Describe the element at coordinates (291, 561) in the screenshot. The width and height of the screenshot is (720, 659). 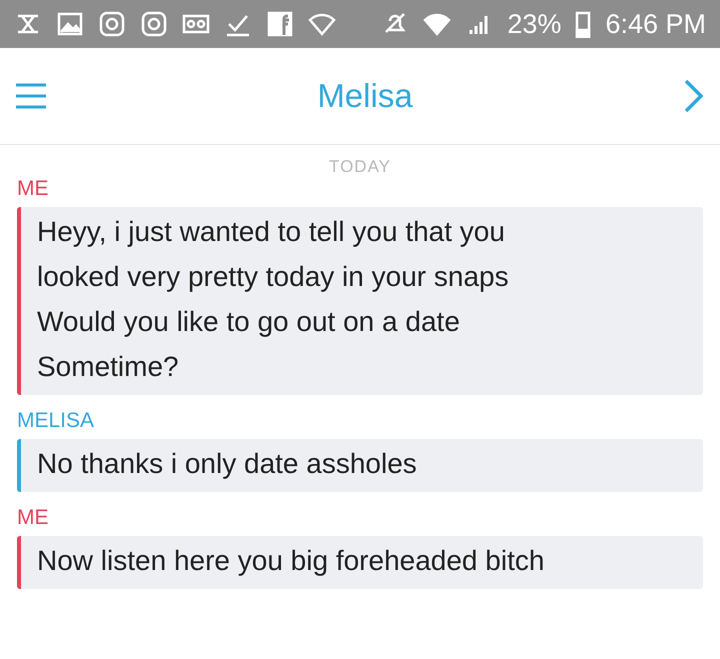
I see `message-text: Now listen here you big foreheaded bitch` at that location.